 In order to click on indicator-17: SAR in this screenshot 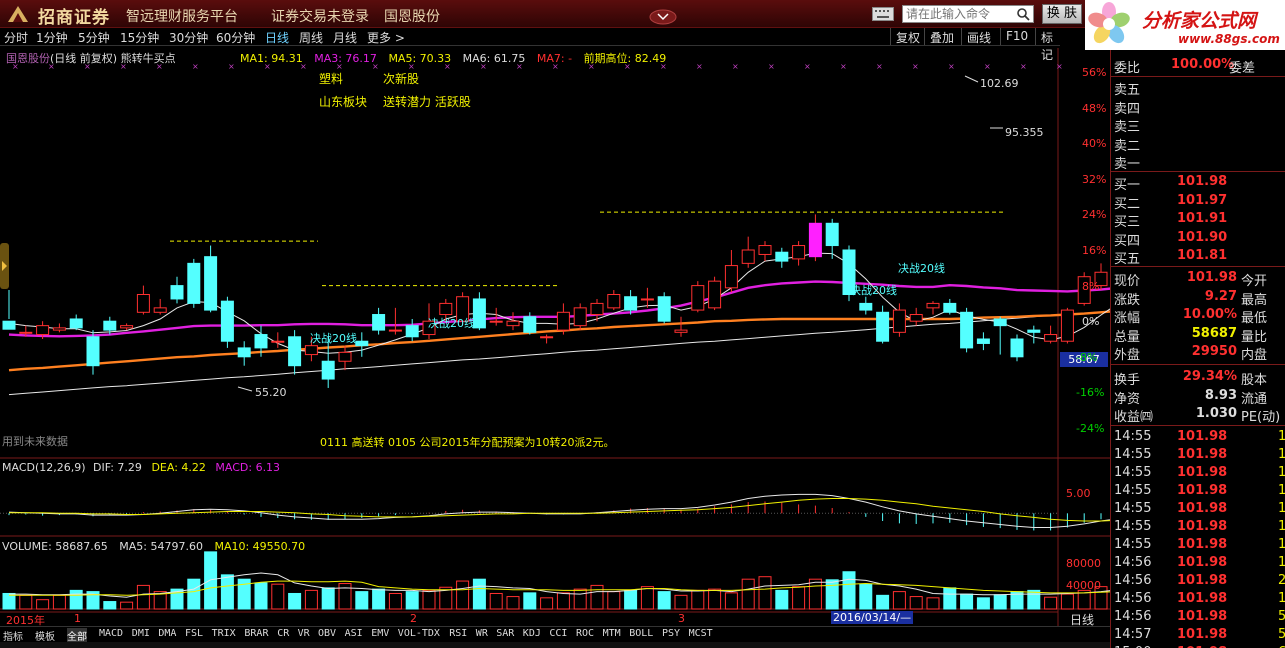, I will do `click(505, 633)`.